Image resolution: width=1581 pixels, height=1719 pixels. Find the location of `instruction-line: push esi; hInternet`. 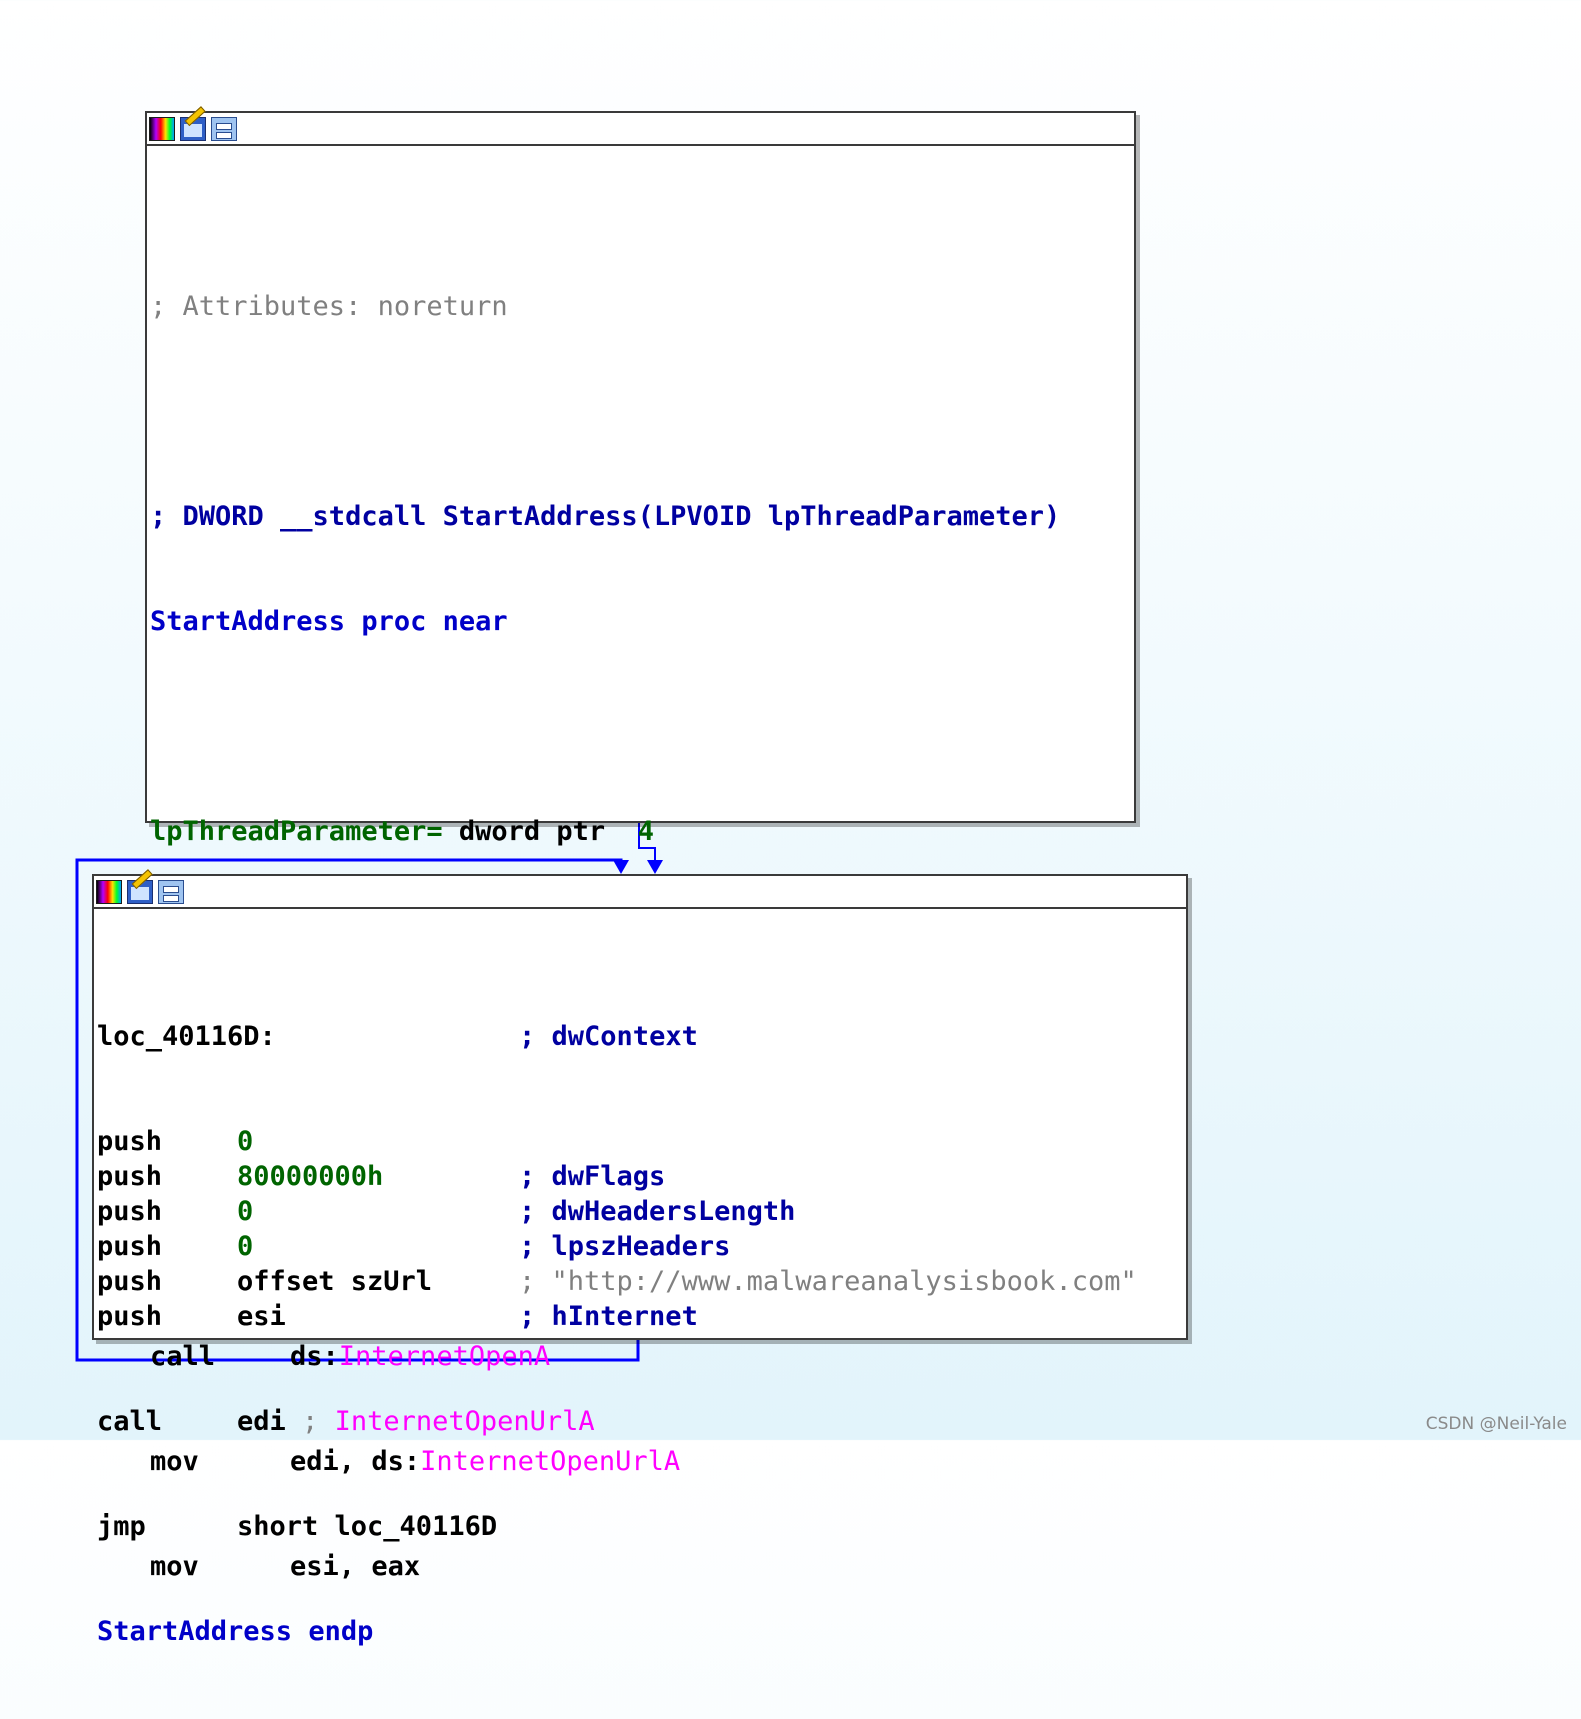

instruction-line: push esi; hInternet is located at coordinates (617, 1316).